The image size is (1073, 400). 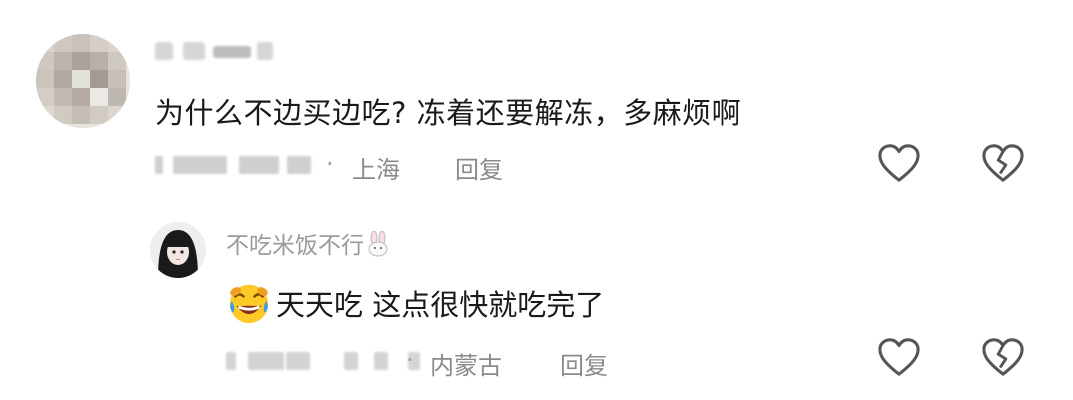 I want to click on comment-text: 为什么不边买边吃? 冻着还要解冻，多麻烦啊, so click(x=448, y=113).